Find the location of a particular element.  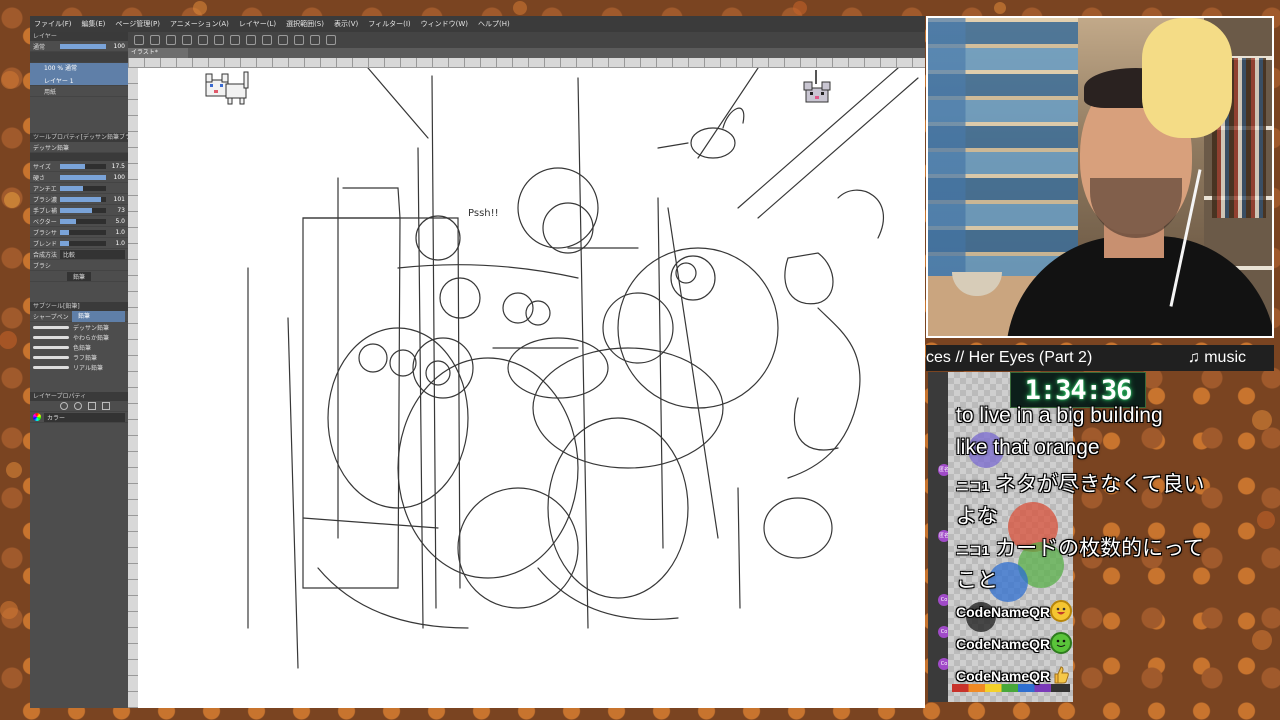

sub-tool-item-label: リアル鉛筆 is located at coordinates (88, 368).